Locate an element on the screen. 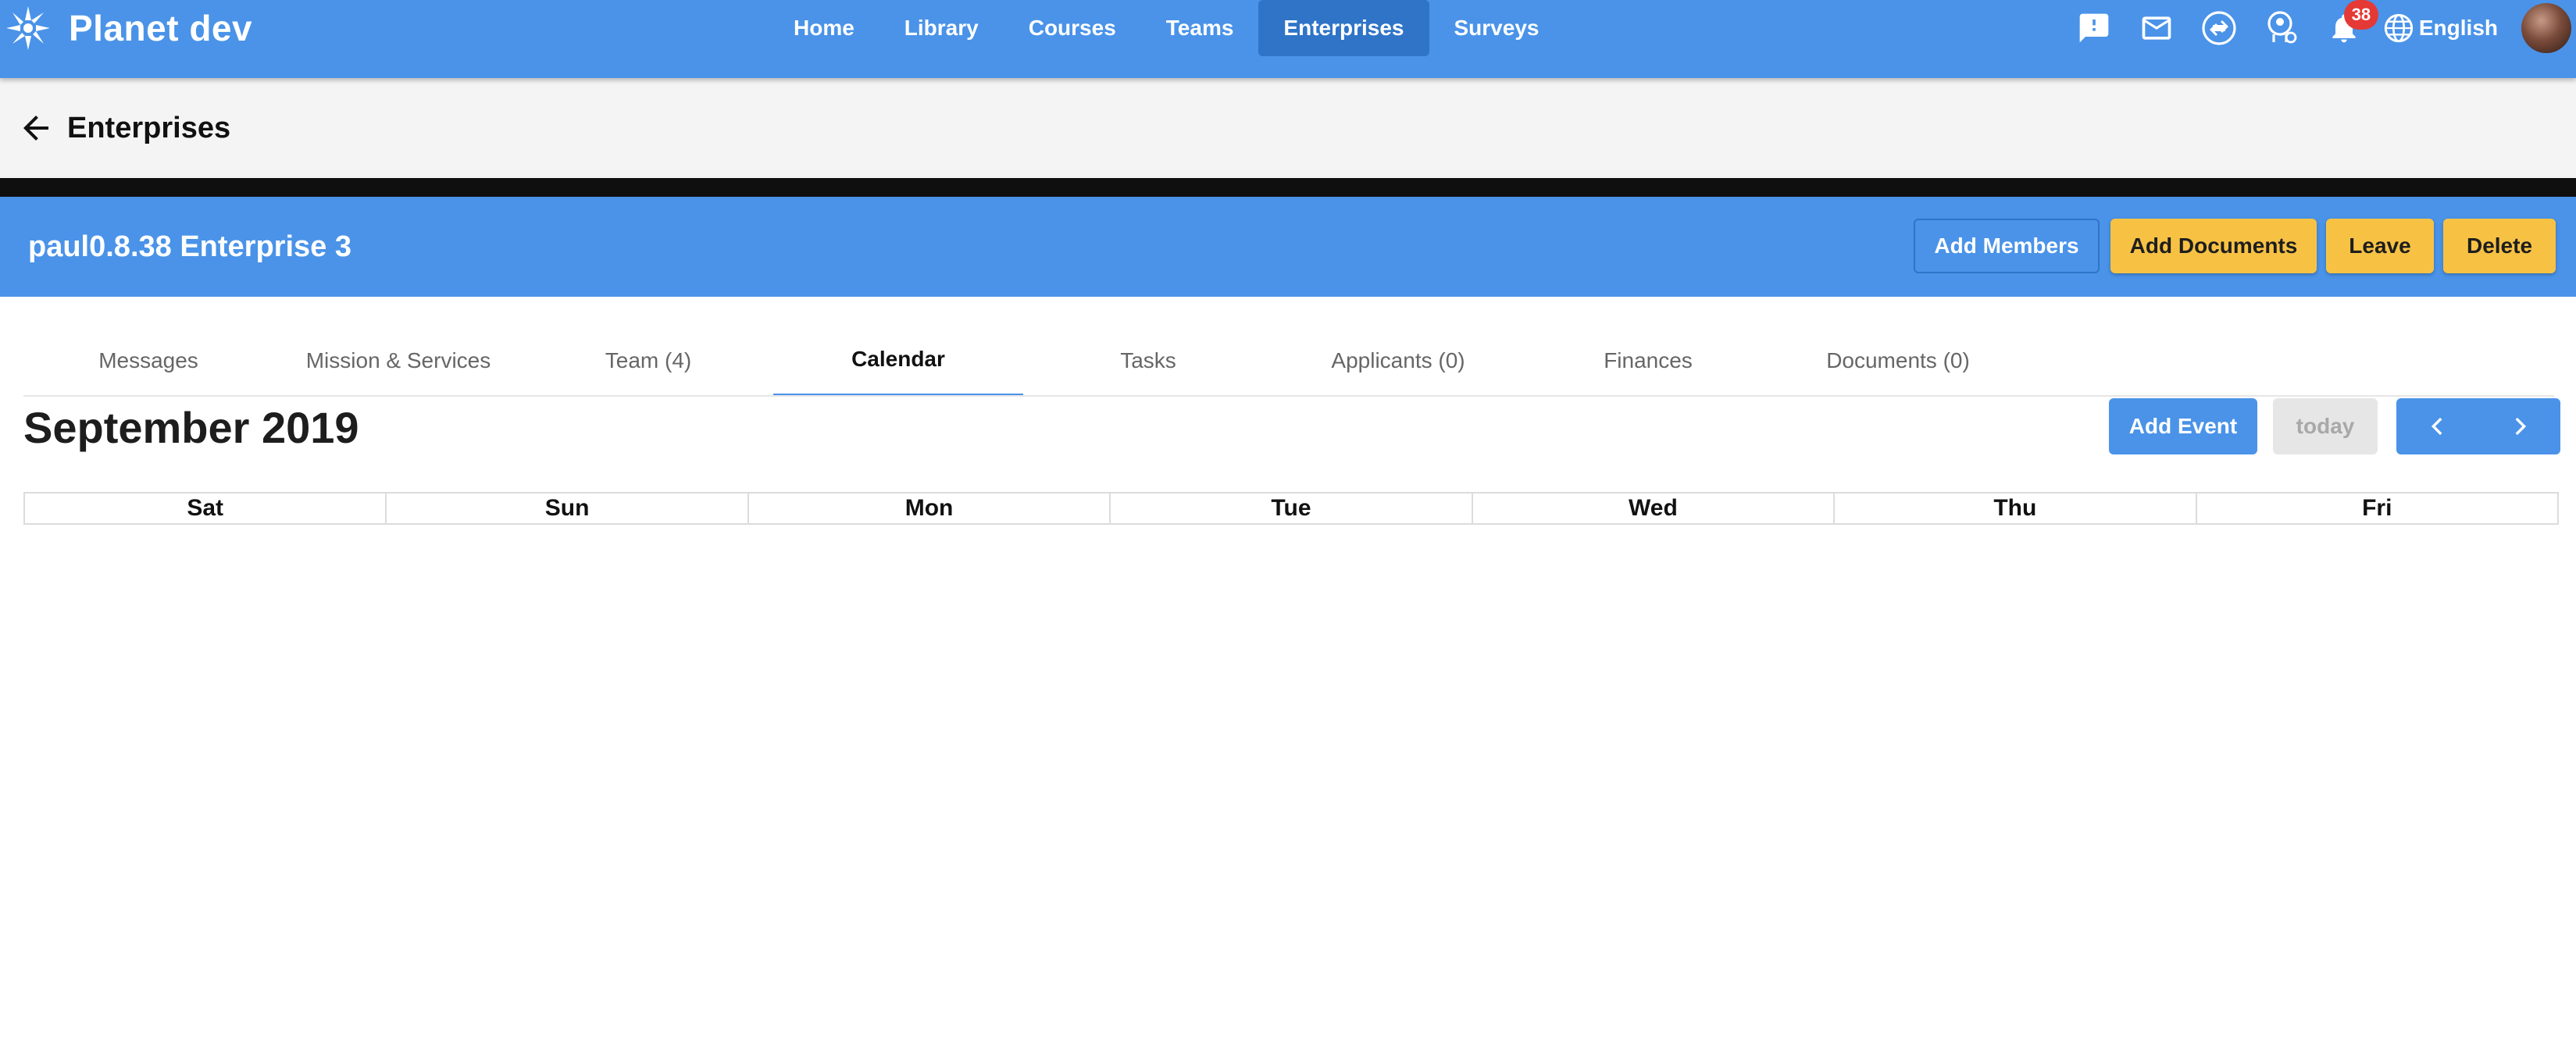 This screenshot has height=1037, width=2576. sync-icon is located at coordinates (2219, 28).